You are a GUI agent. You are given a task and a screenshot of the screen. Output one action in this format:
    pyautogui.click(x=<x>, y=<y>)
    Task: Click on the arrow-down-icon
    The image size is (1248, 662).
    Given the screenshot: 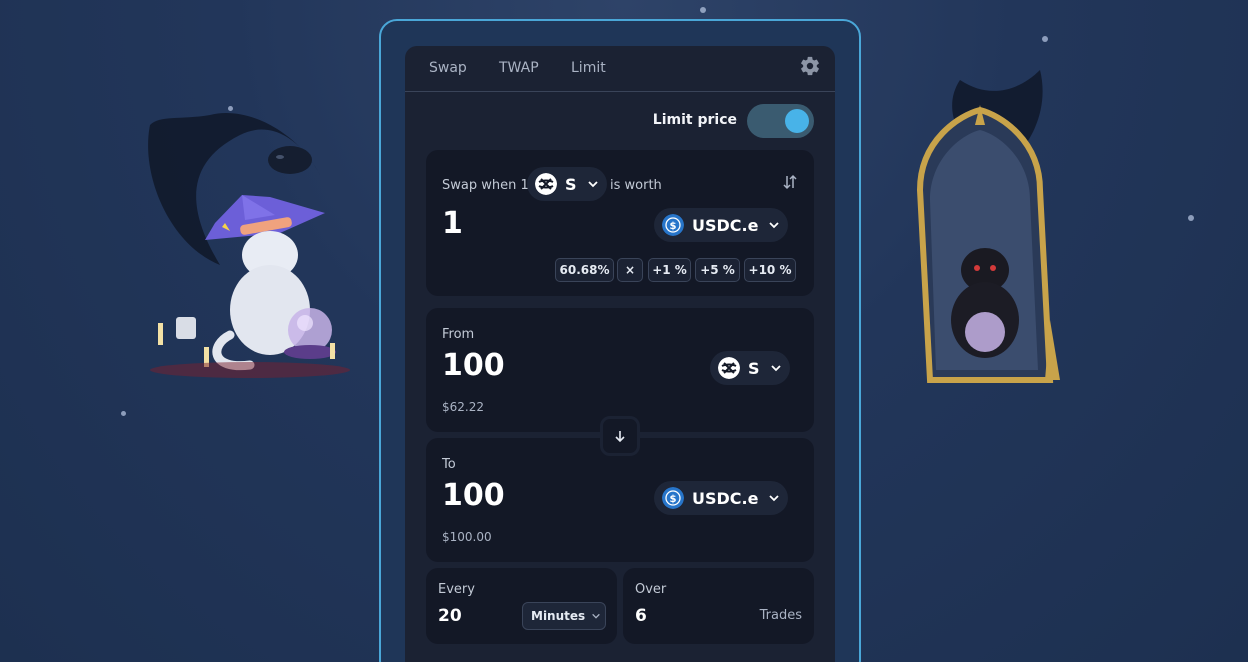 What is the action you would take?
    pyautogui.click(x=620, y=437)
    